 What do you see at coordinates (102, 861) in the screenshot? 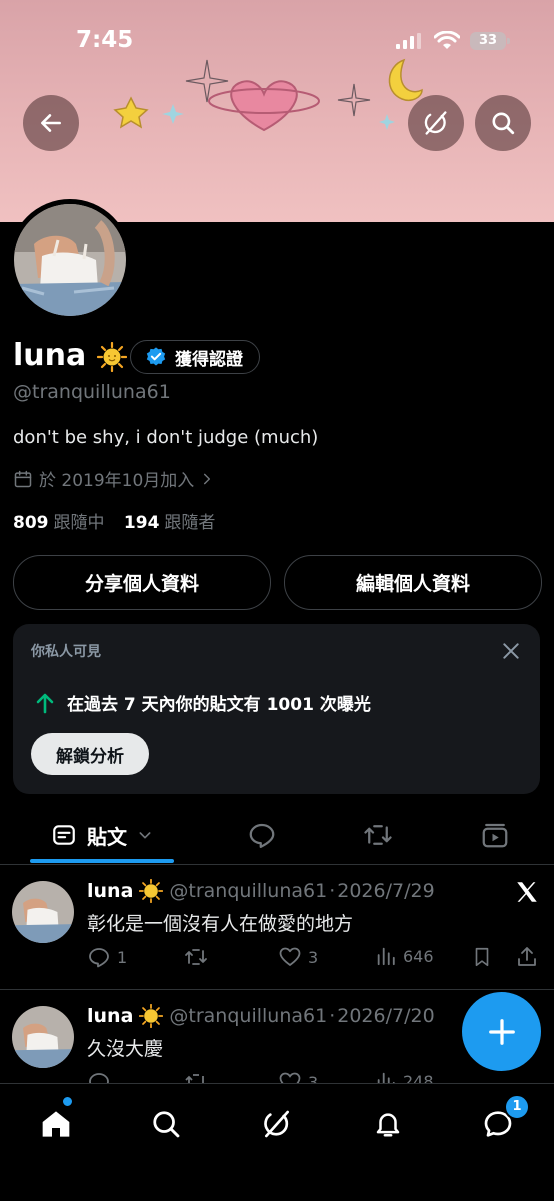
I see `tab-active-indicator` at bounding box center [102, 861].